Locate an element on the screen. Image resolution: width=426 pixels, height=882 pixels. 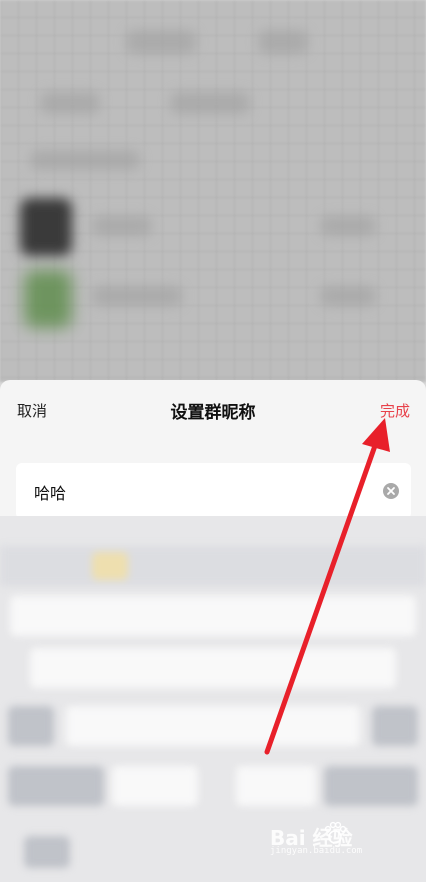
nickname-field is located at coordinates (213, 491).